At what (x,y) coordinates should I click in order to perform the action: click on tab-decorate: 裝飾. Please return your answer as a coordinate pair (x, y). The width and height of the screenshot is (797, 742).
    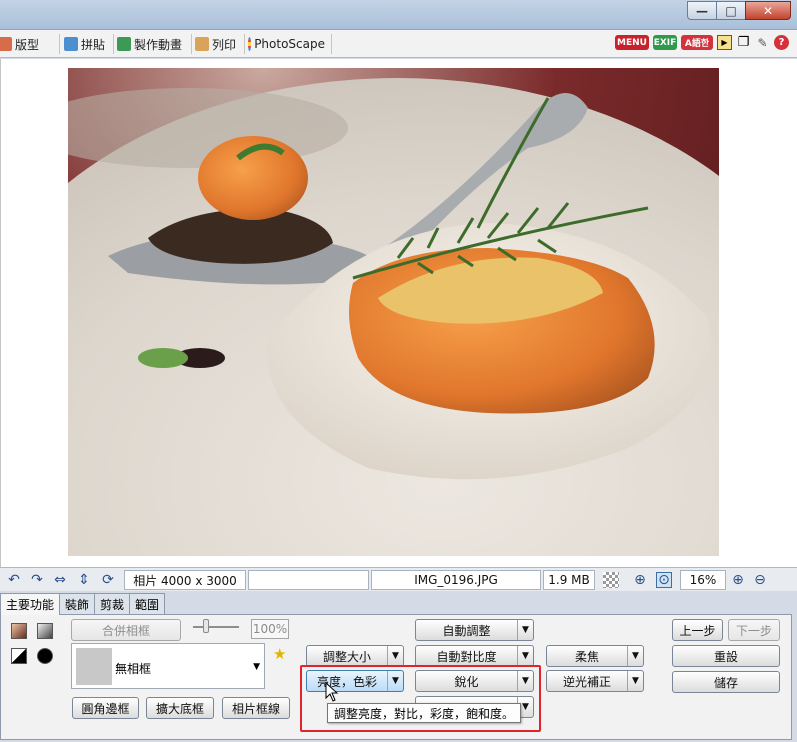
    Looking at the image, I should click on (77, 603).